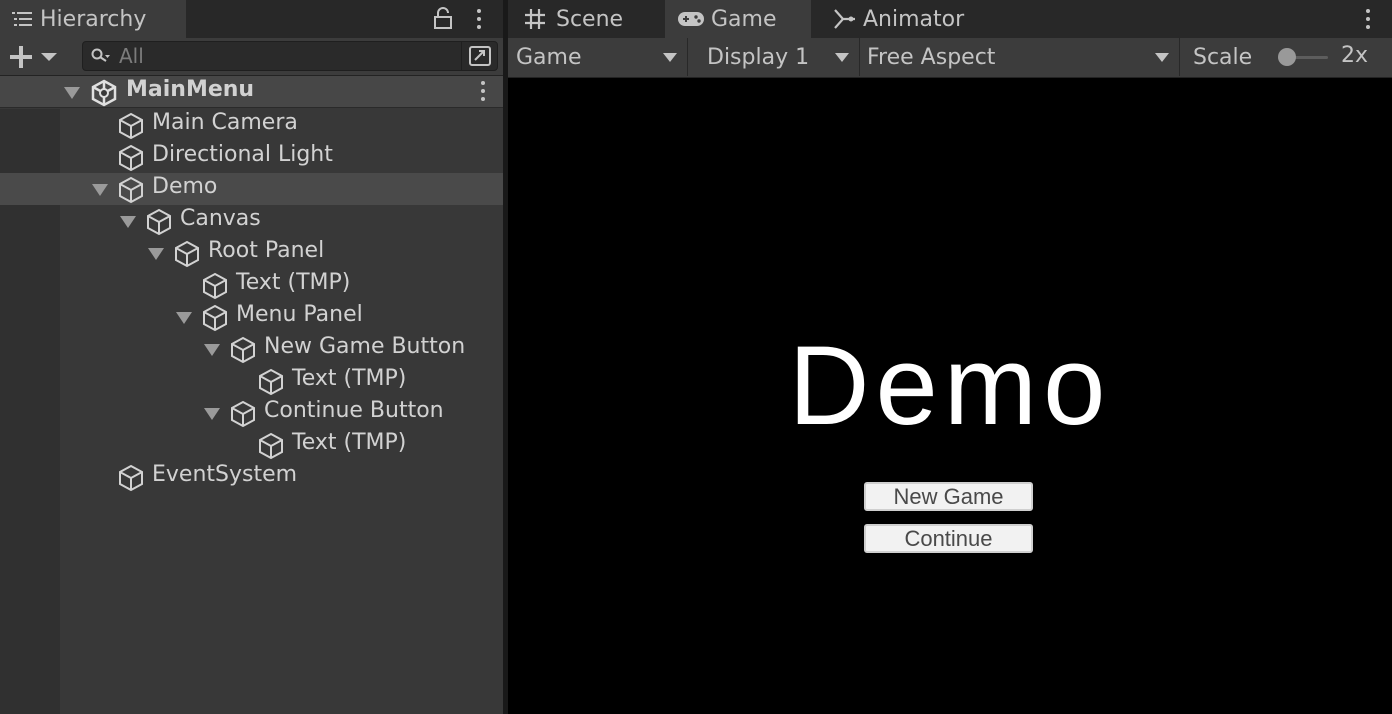 The image size is (1392, 714). I want to click on hierarchy-toolbar: All, so click(251, 57).